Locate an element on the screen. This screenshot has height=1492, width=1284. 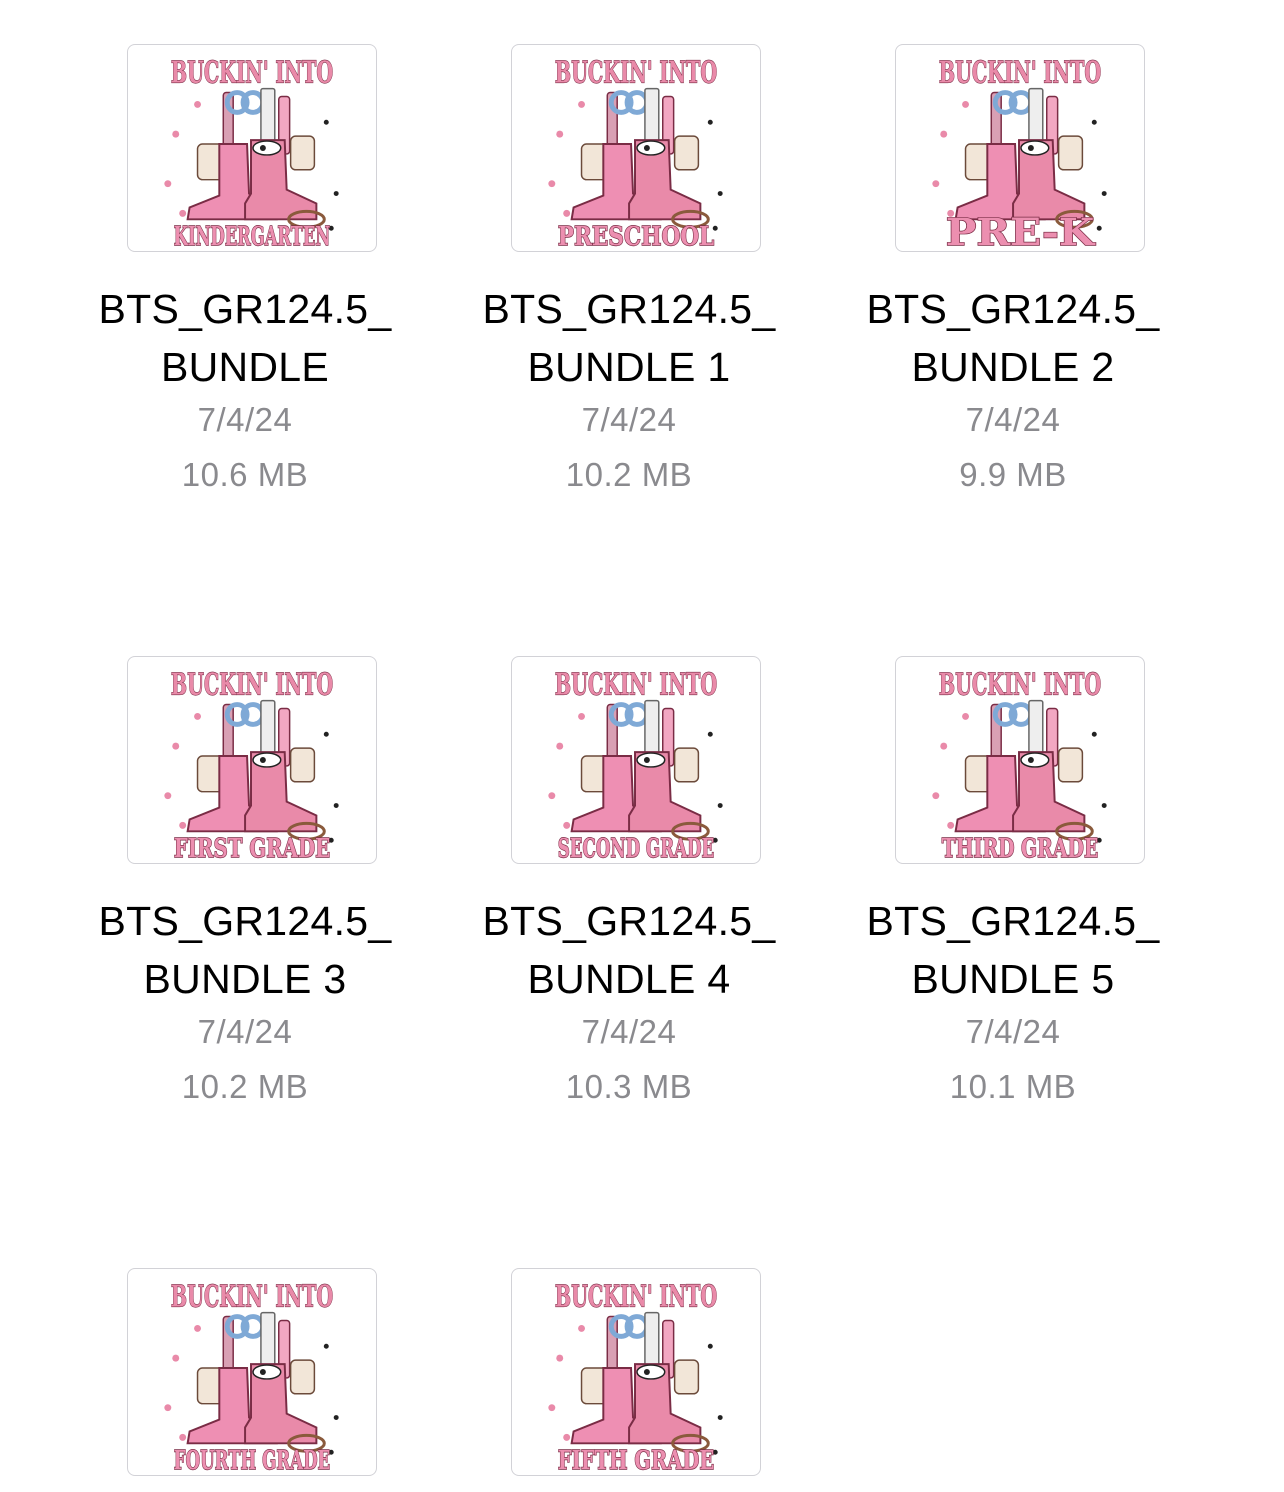
bts-design-thumbnail-icon: BUCKIN' INTO SECOND GRADE is located at coordinates (635, 765).